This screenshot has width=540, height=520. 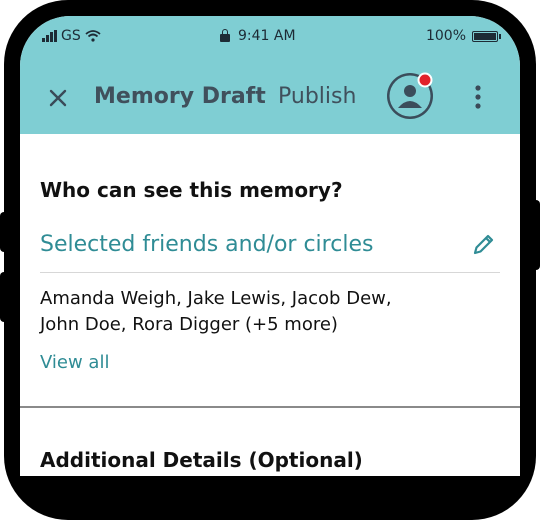 I want to click on carrier-label: GS, so click(x=71, y=36).